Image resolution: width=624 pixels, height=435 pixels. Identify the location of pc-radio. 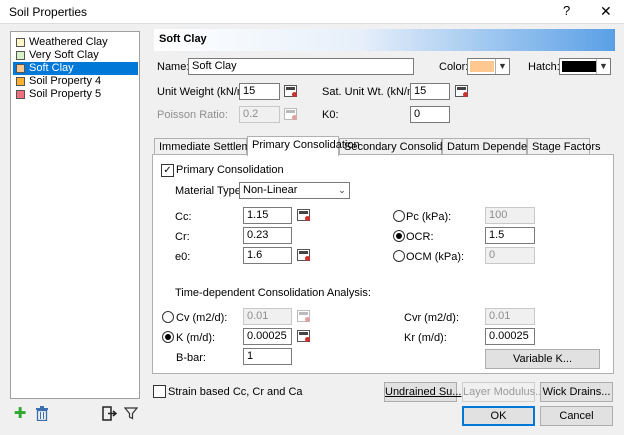
(399, 216).